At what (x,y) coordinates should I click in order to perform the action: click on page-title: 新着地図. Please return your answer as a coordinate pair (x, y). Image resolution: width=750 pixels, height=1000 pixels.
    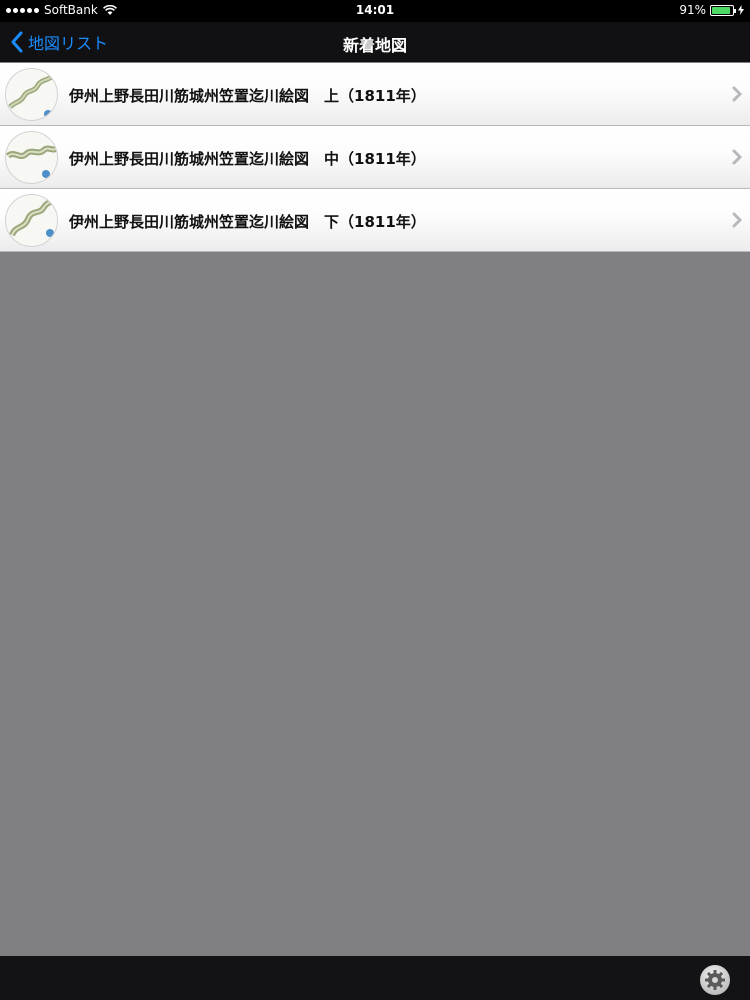
    Looking at the image, I should click on (374, 45).